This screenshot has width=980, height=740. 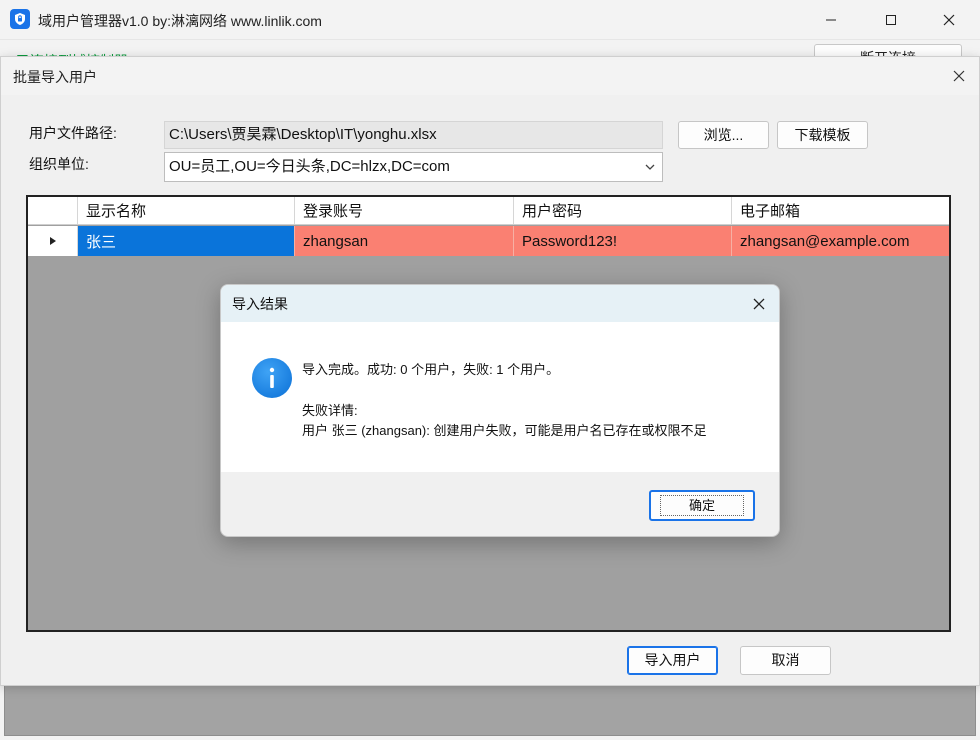 I want to click on maximize-icon, so click(x=891, y=20).